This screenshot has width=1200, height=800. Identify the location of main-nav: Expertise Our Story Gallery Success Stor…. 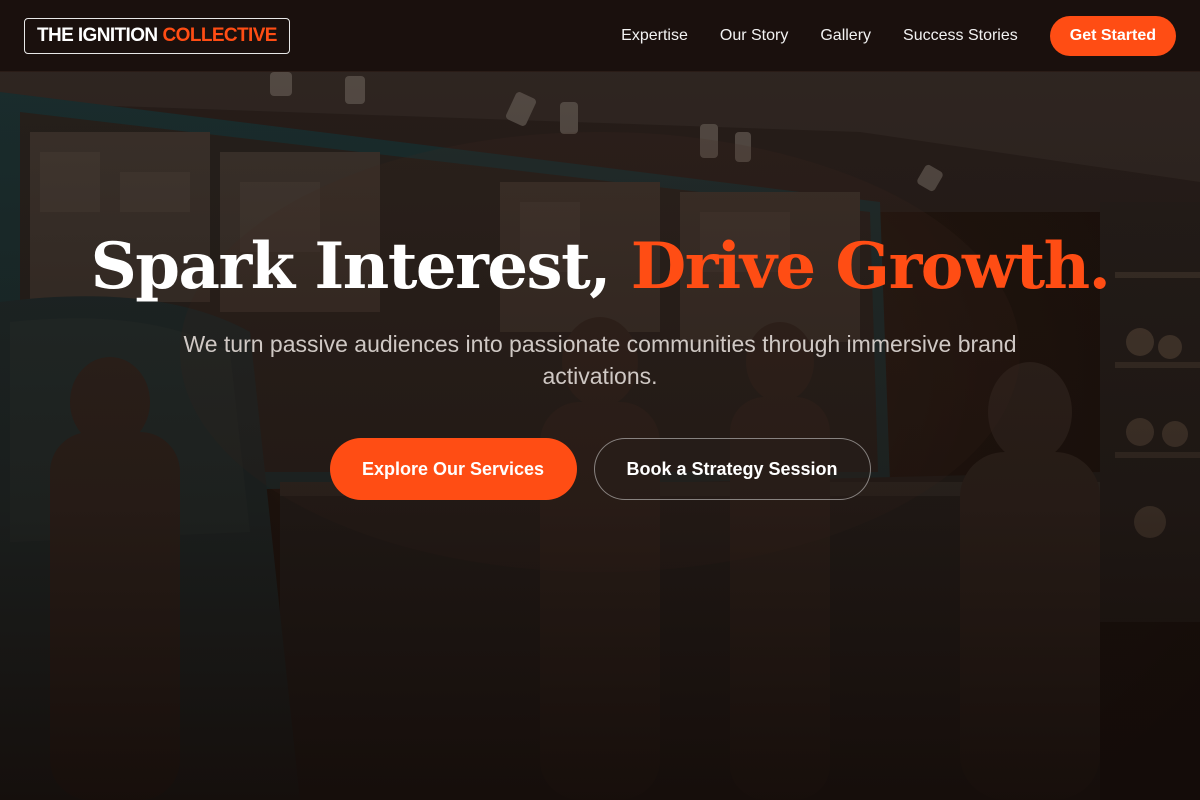
(882, 35).